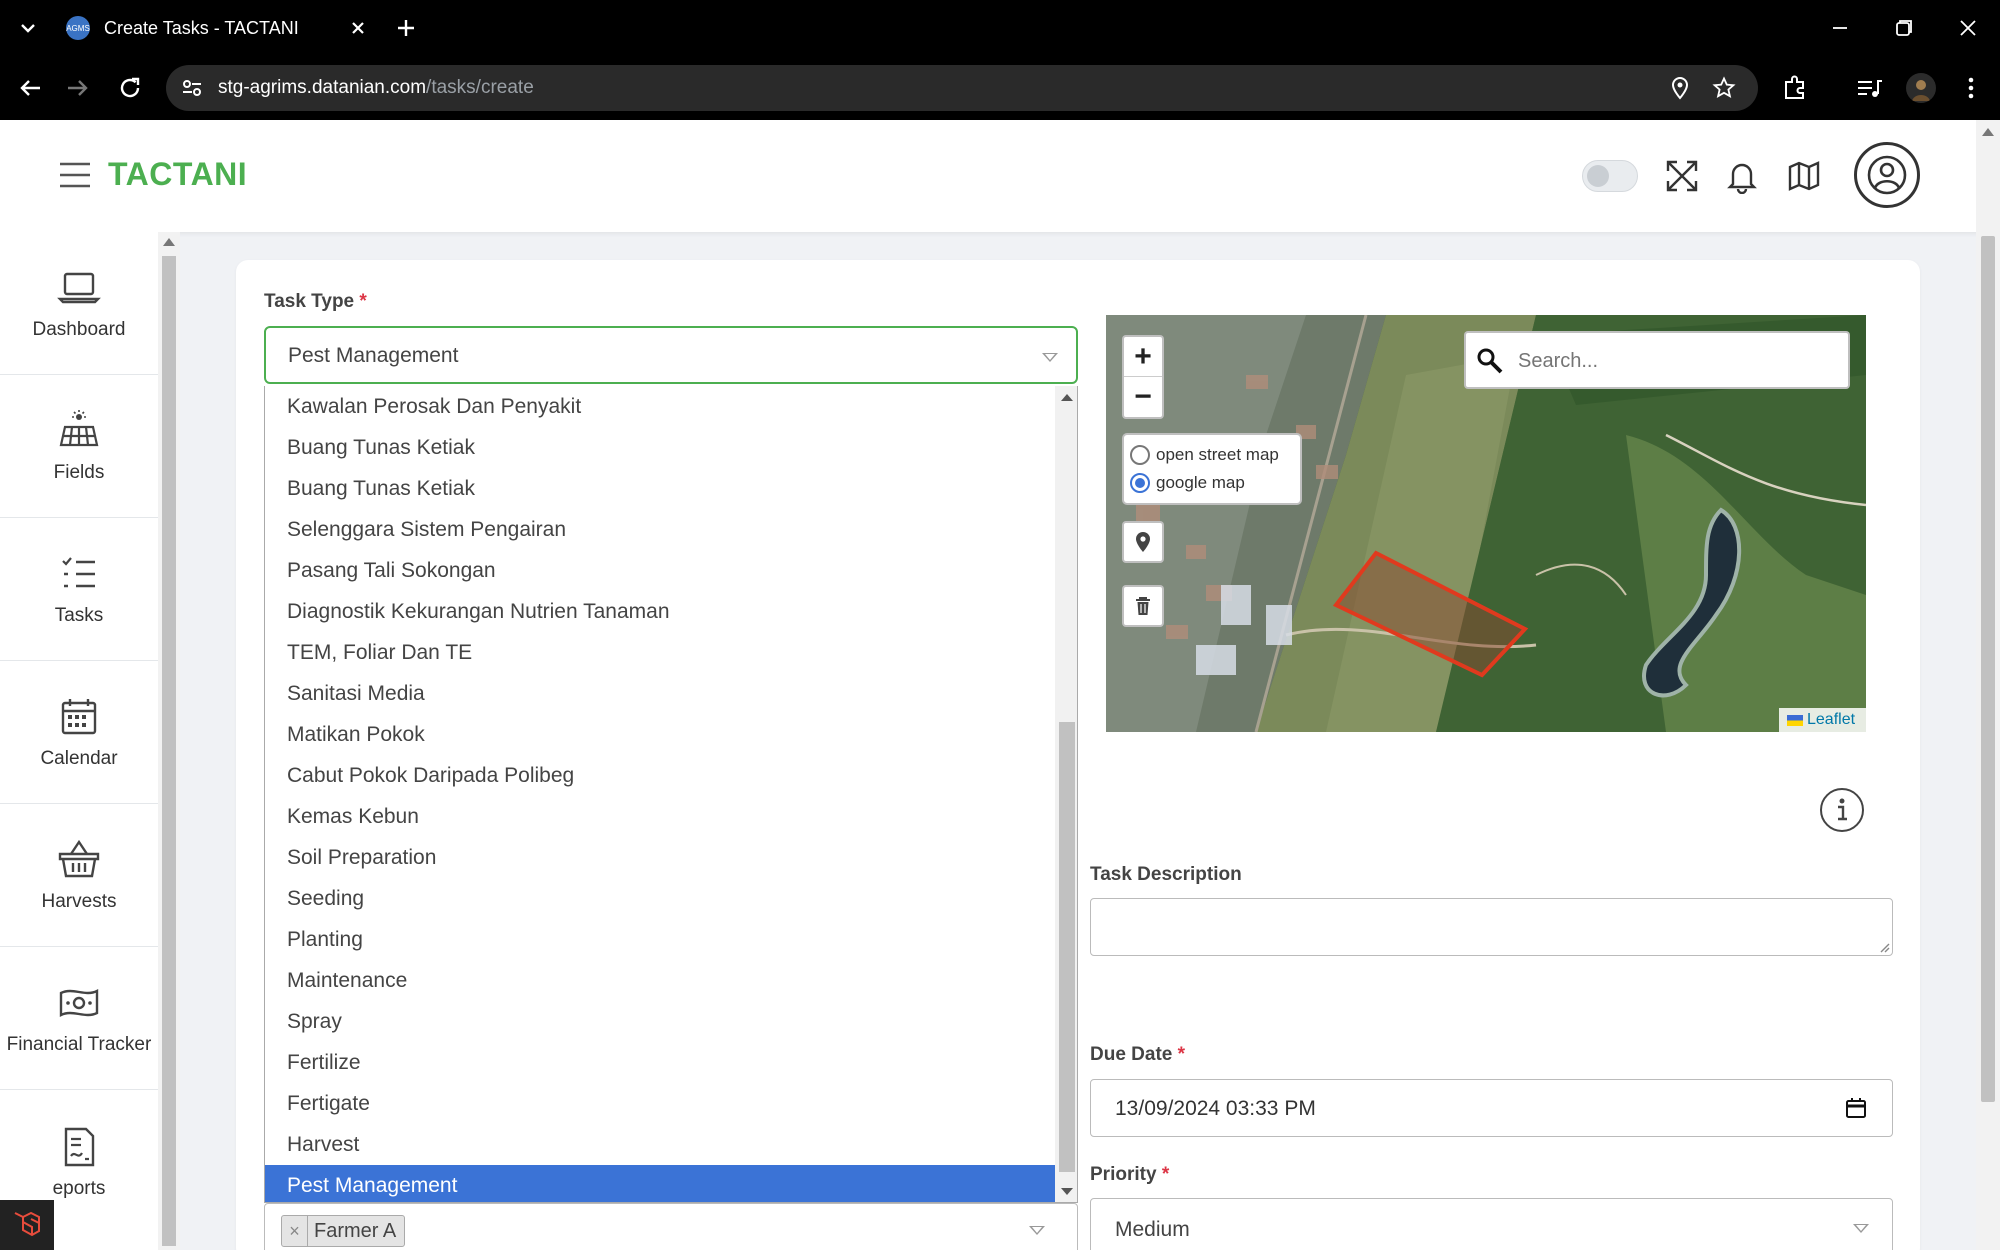  Describe the element at coordinates (177, 174) in the screenshot. I see `brand-logo: TACTANI` at that location.